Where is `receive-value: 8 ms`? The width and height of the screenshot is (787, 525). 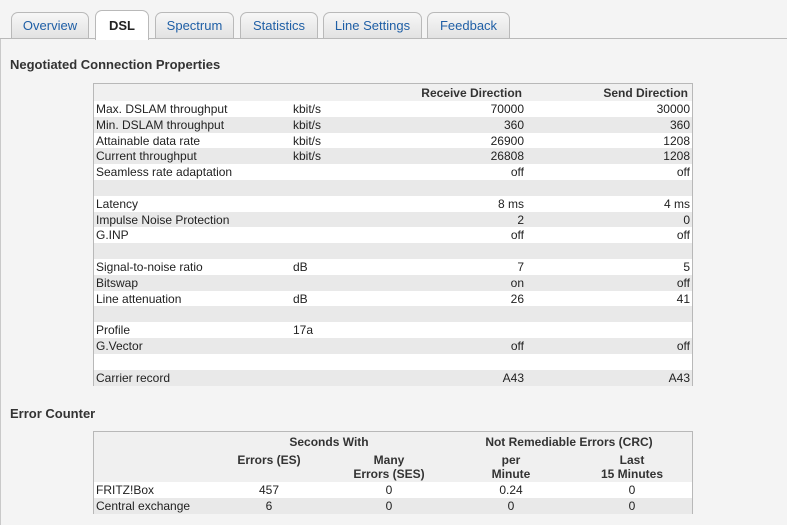
receive-value: 8 ms is located at coordinates (510, 203).